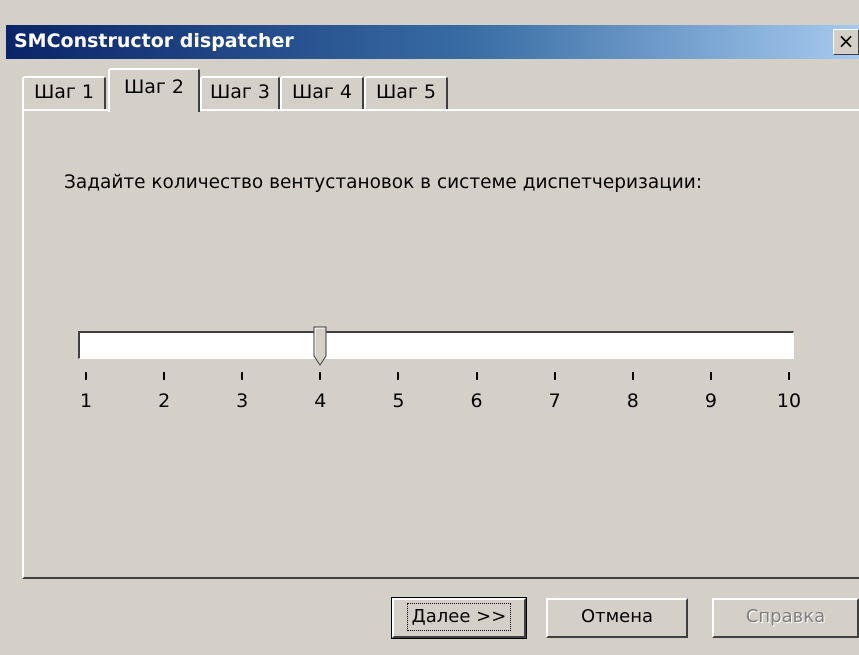  Describe the element at coordinates (476, 401) in the screenshot. I see `slider-tick-label: 6` at that location.